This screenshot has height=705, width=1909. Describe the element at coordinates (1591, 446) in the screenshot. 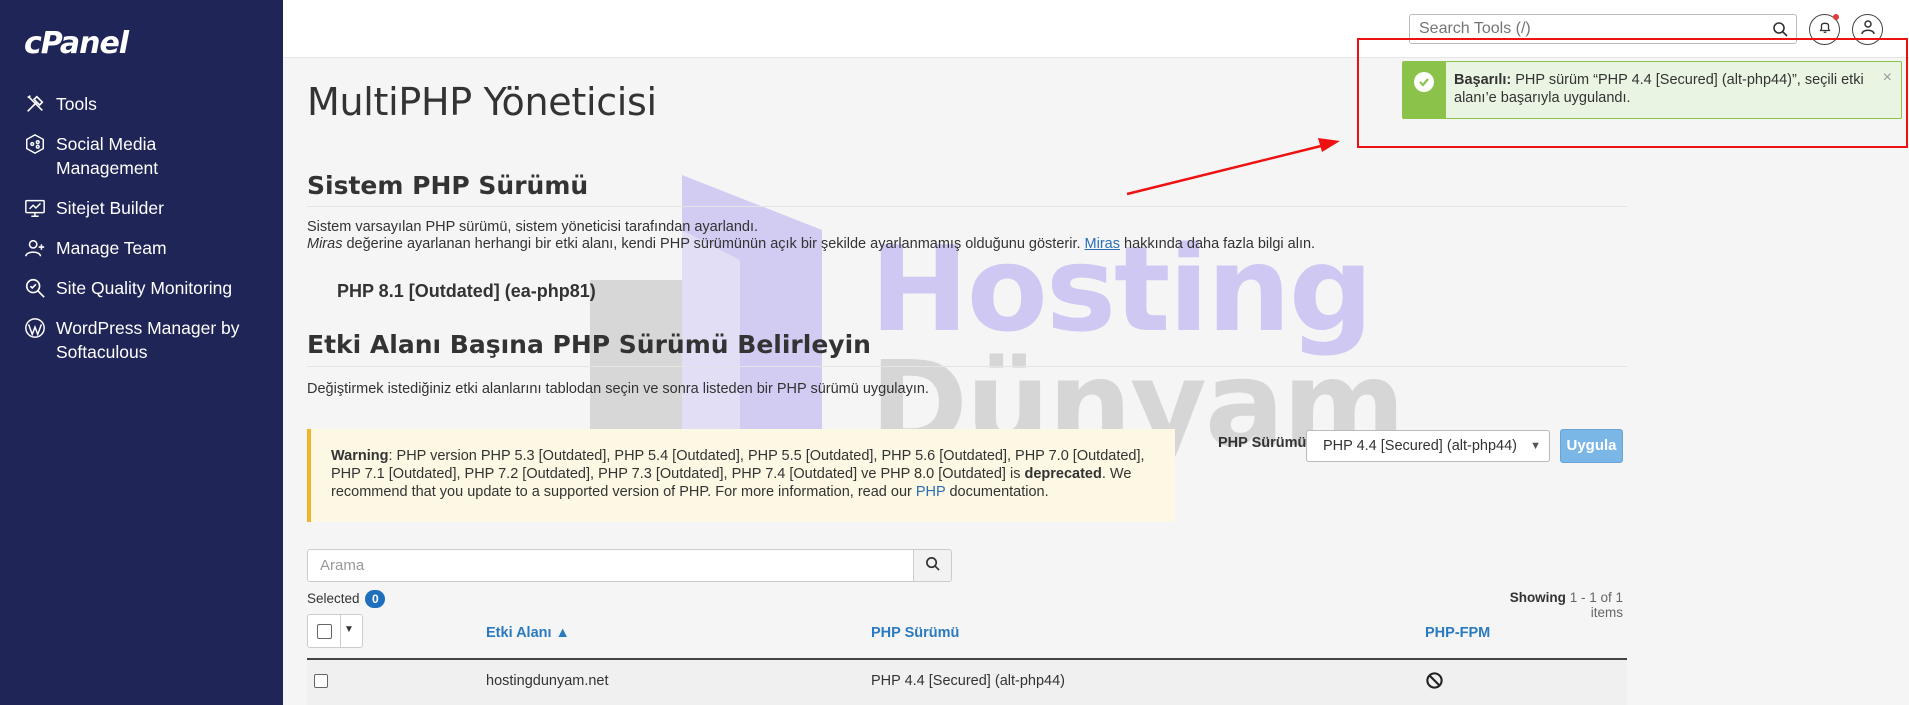

I see `apply-button: Uygula` at that location.